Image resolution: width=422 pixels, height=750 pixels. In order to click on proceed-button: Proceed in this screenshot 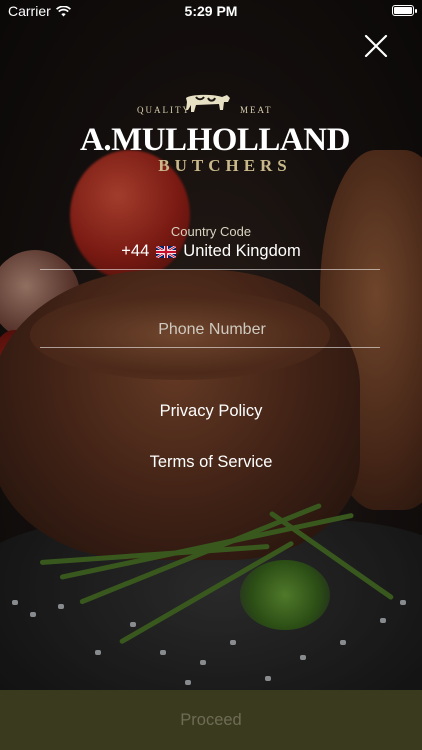, I will do `click(211, 720)`.